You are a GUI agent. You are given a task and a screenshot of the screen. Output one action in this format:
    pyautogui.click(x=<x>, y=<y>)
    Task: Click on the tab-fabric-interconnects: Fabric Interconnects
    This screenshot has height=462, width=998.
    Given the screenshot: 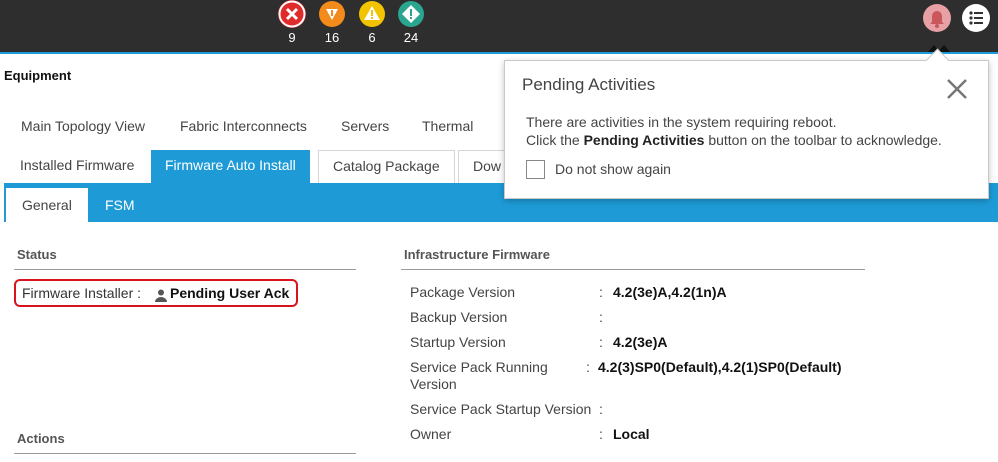 What is the action you would take?
    pyautogui.click(x=243, y=126)
    